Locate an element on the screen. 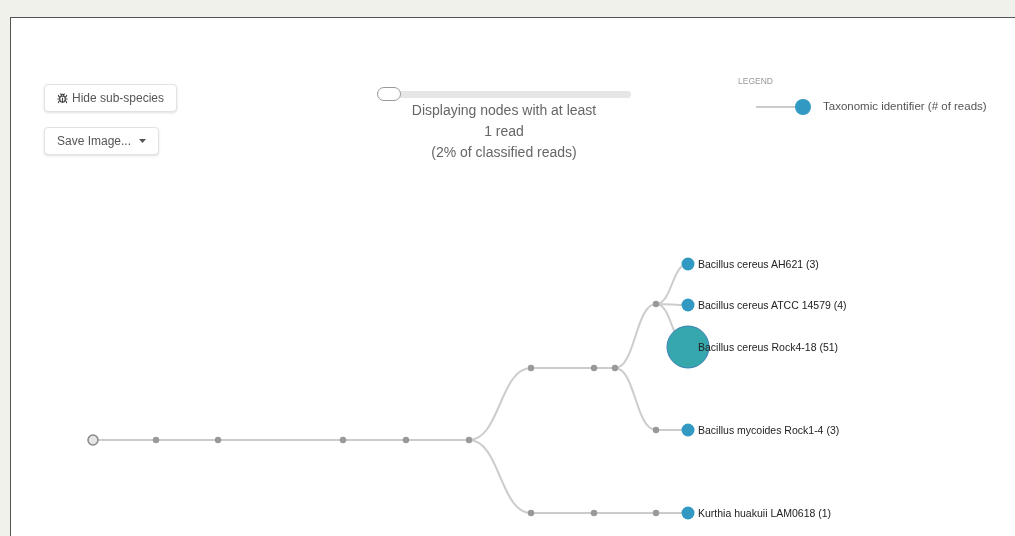  hide-sub-species-button: Hide sub-species is located at coordinates (111, 98).